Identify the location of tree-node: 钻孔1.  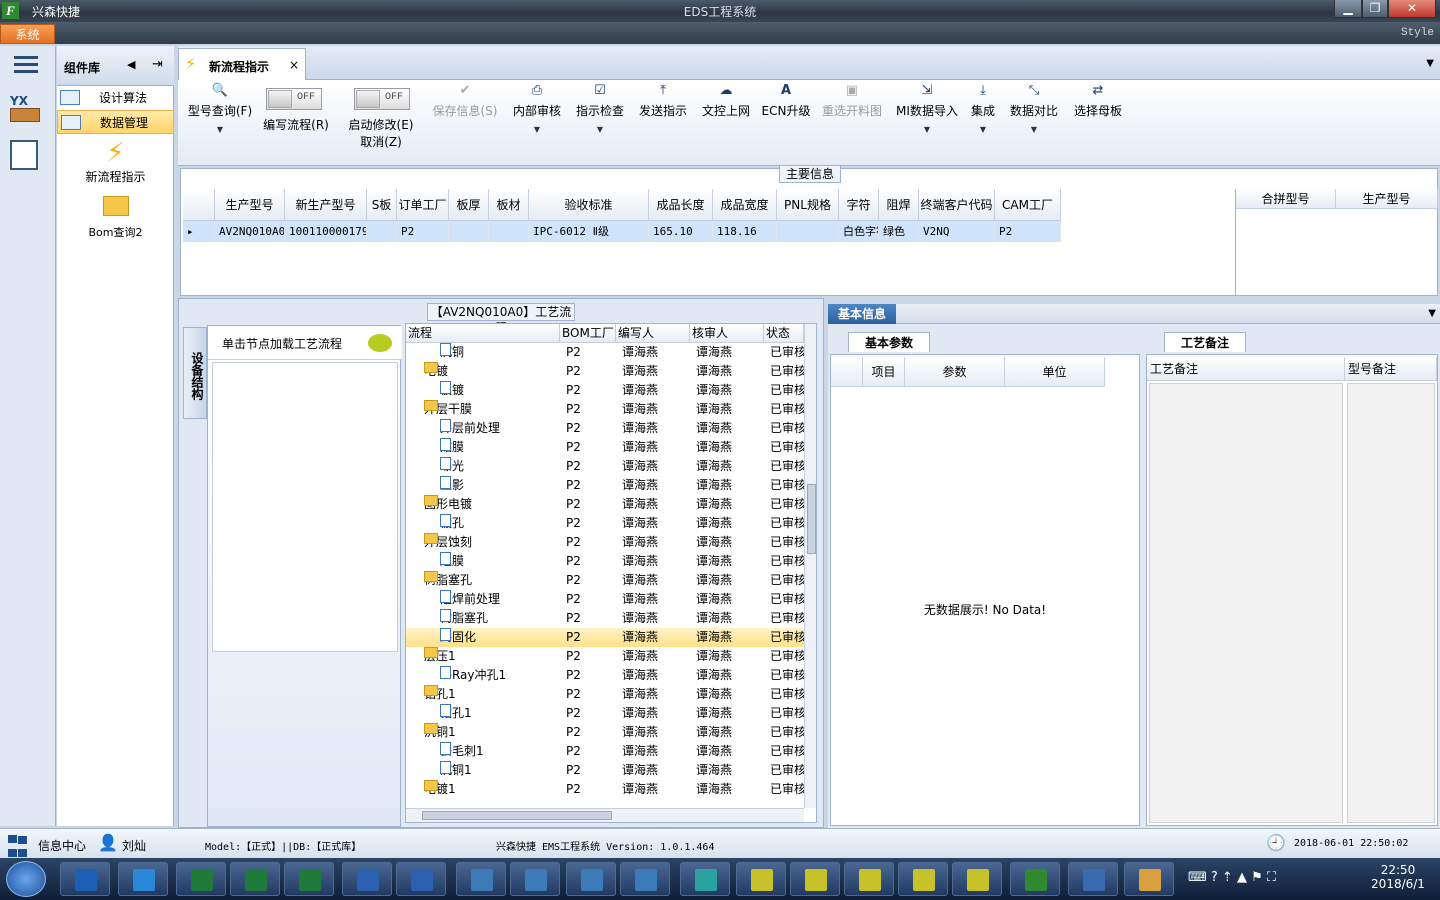
(456, 713).